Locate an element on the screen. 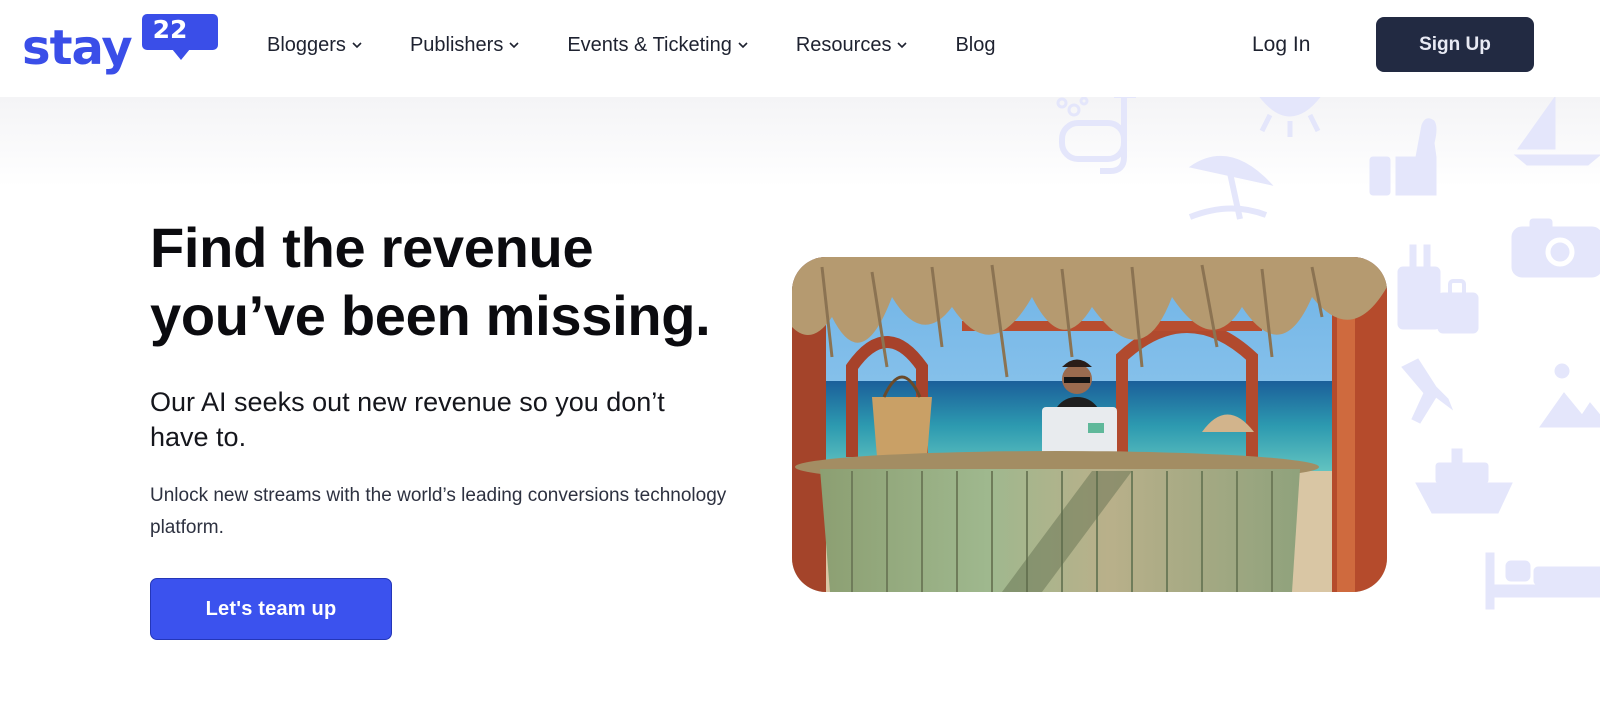 The height and width of the screenshot is (727, 1600). logo-speech-bubble-icon: 22 is located at coordinates (180, 37).